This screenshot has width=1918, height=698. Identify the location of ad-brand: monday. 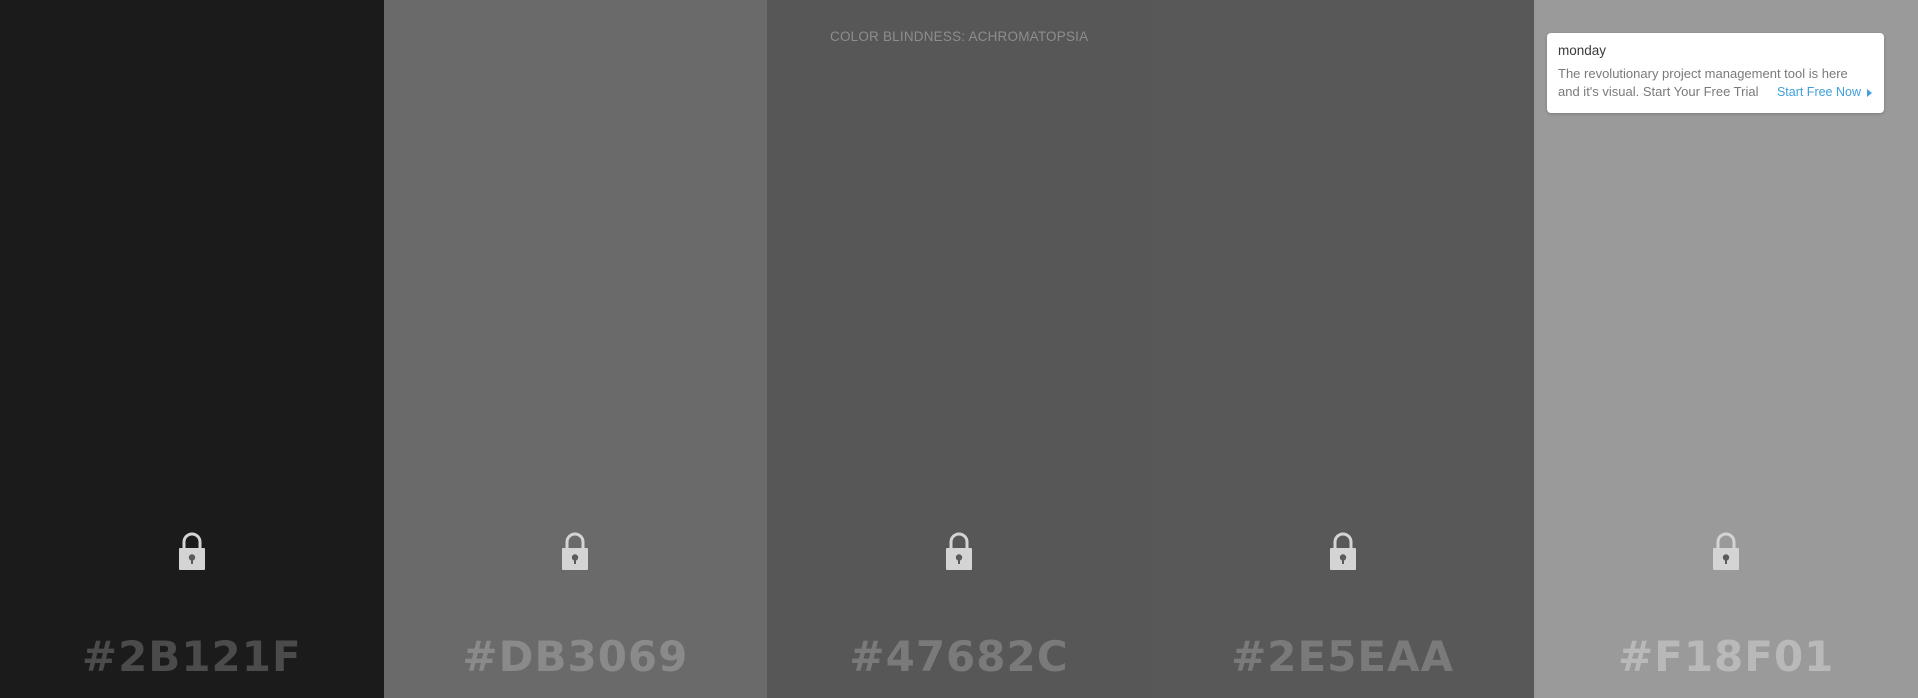
(1715, 50).